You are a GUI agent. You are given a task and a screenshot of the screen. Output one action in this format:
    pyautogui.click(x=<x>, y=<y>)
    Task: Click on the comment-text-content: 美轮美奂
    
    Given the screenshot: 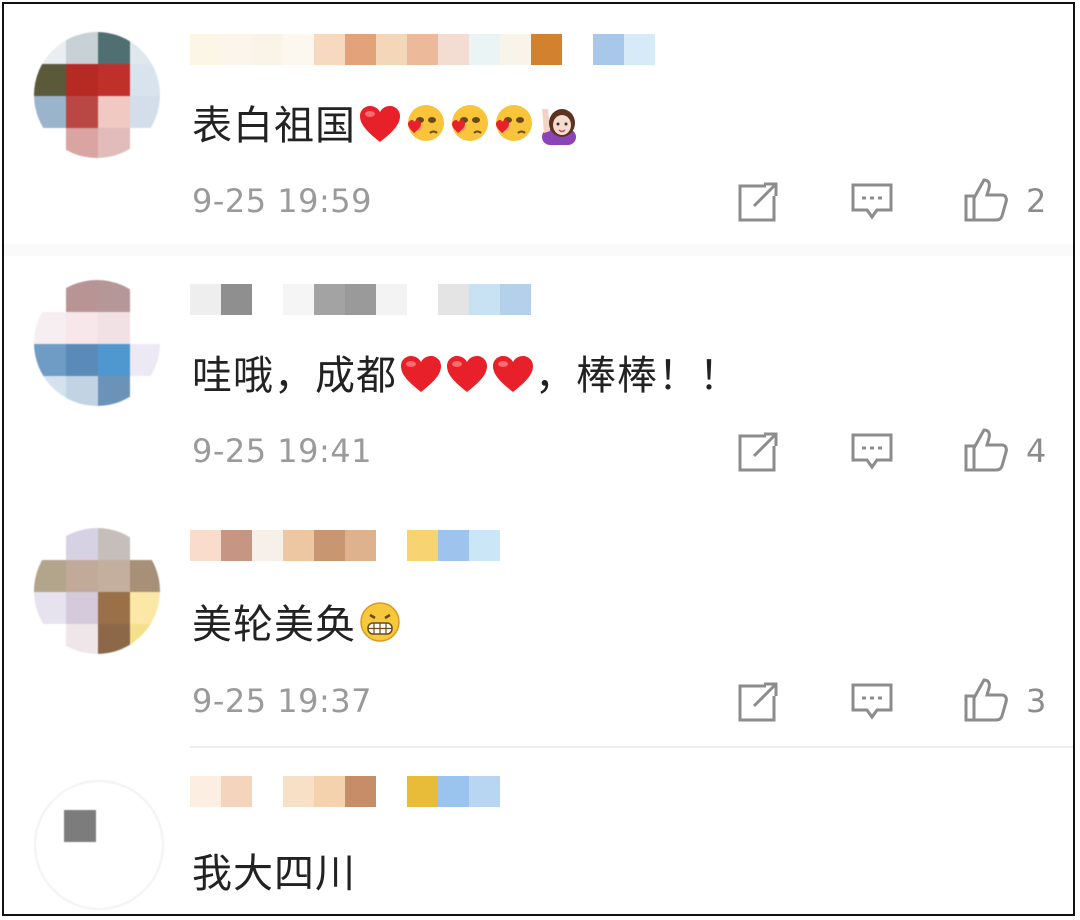 What is the action you would take?
    pyautogui.click(x=274, y=625)
    